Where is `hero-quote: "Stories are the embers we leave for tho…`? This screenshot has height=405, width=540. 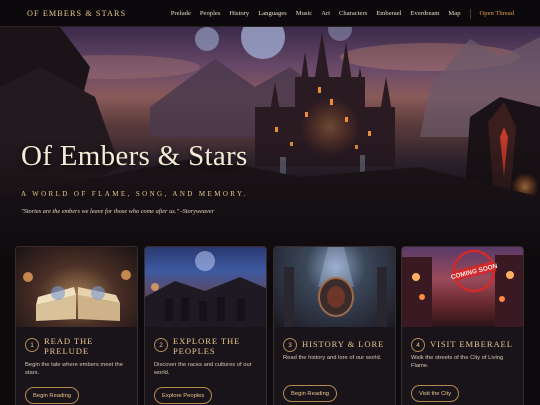 hero-quote: "Stories are the embers we leave for tho… is located at coordinates (118, 211).